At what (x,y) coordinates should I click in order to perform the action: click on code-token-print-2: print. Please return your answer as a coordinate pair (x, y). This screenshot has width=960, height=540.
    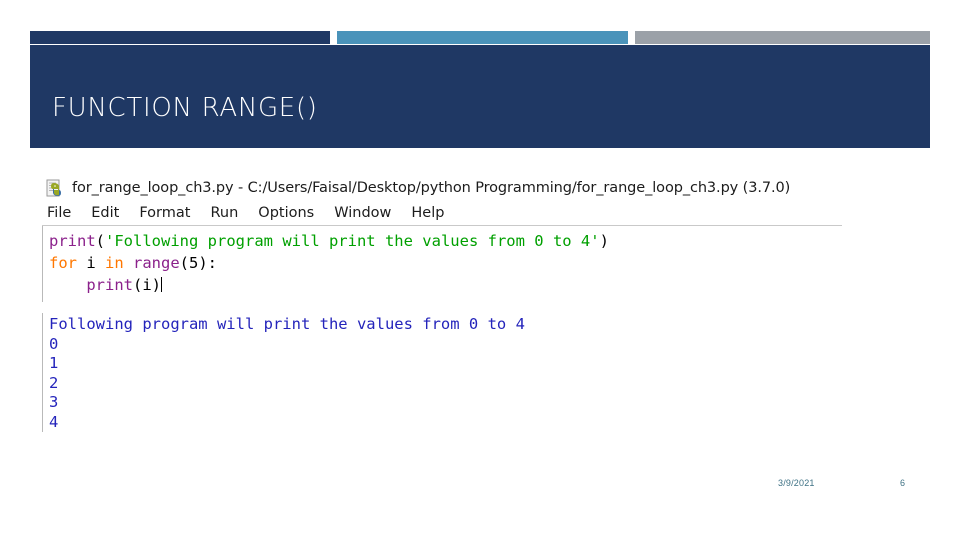
    Looking at the image, I should click on (109, 285).